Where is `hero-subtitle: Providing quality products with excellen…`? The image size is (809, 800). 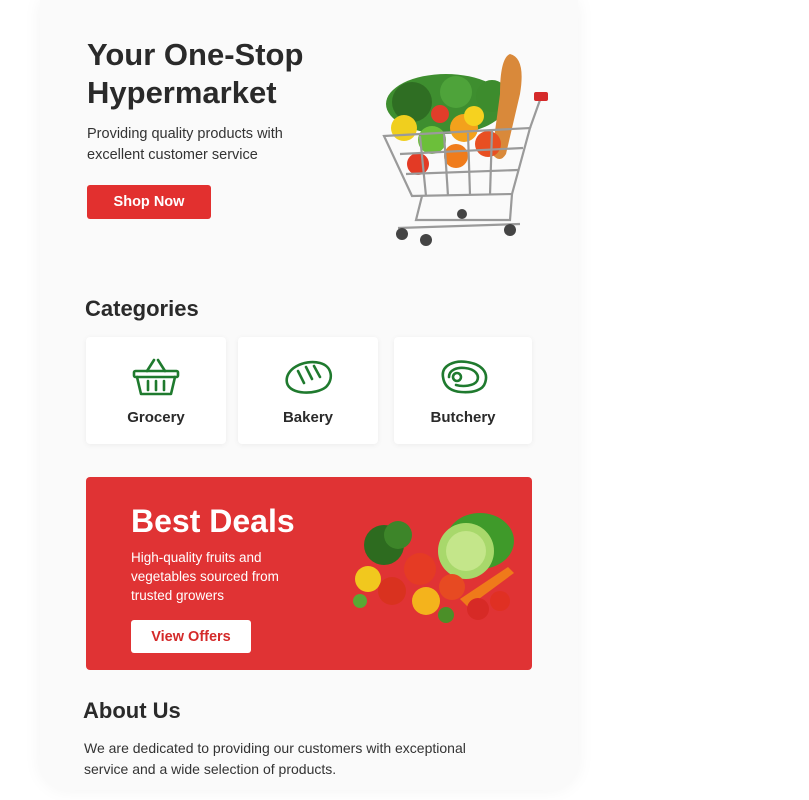
hero-subtitle: Providing quality products with excellen… is located at coordinates (185, 144).